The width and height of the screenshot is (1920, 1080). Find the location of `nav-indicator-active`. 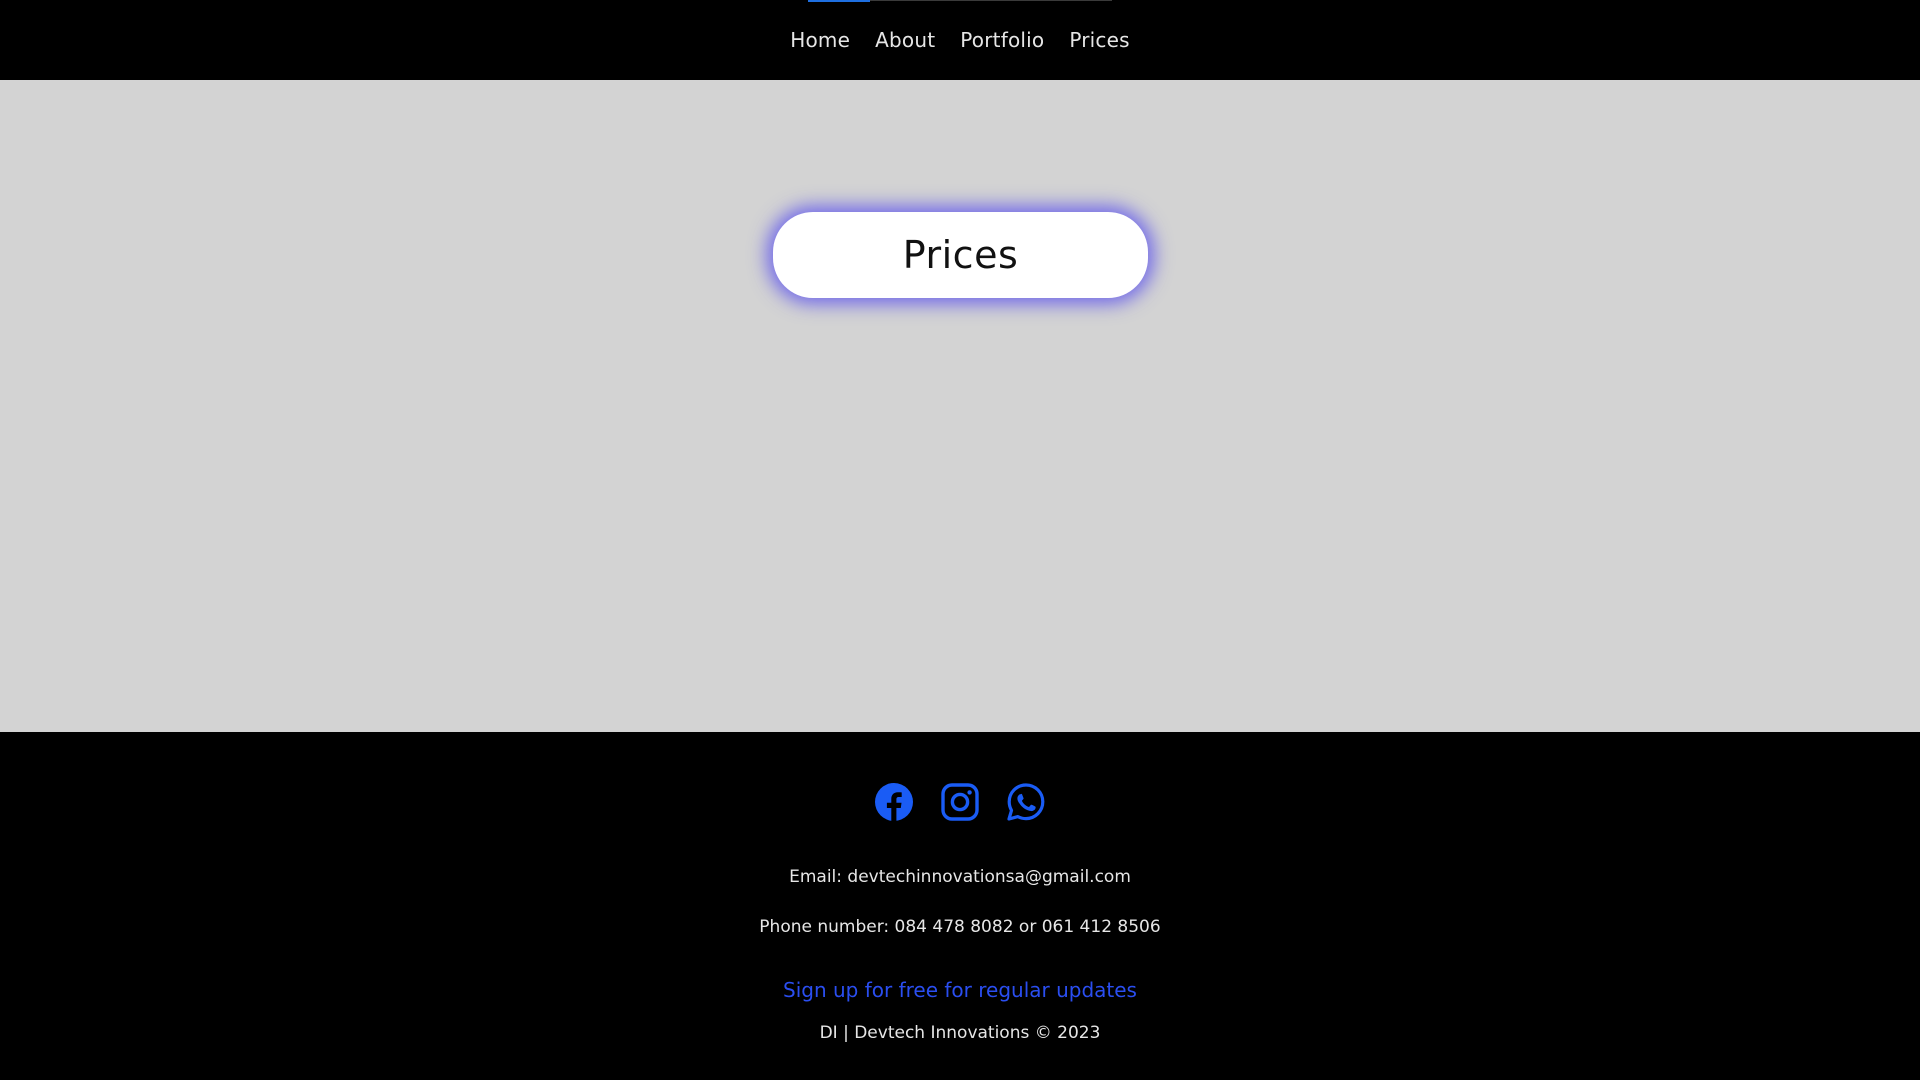

nav-indicator-active is located at coordinates (839, 1).